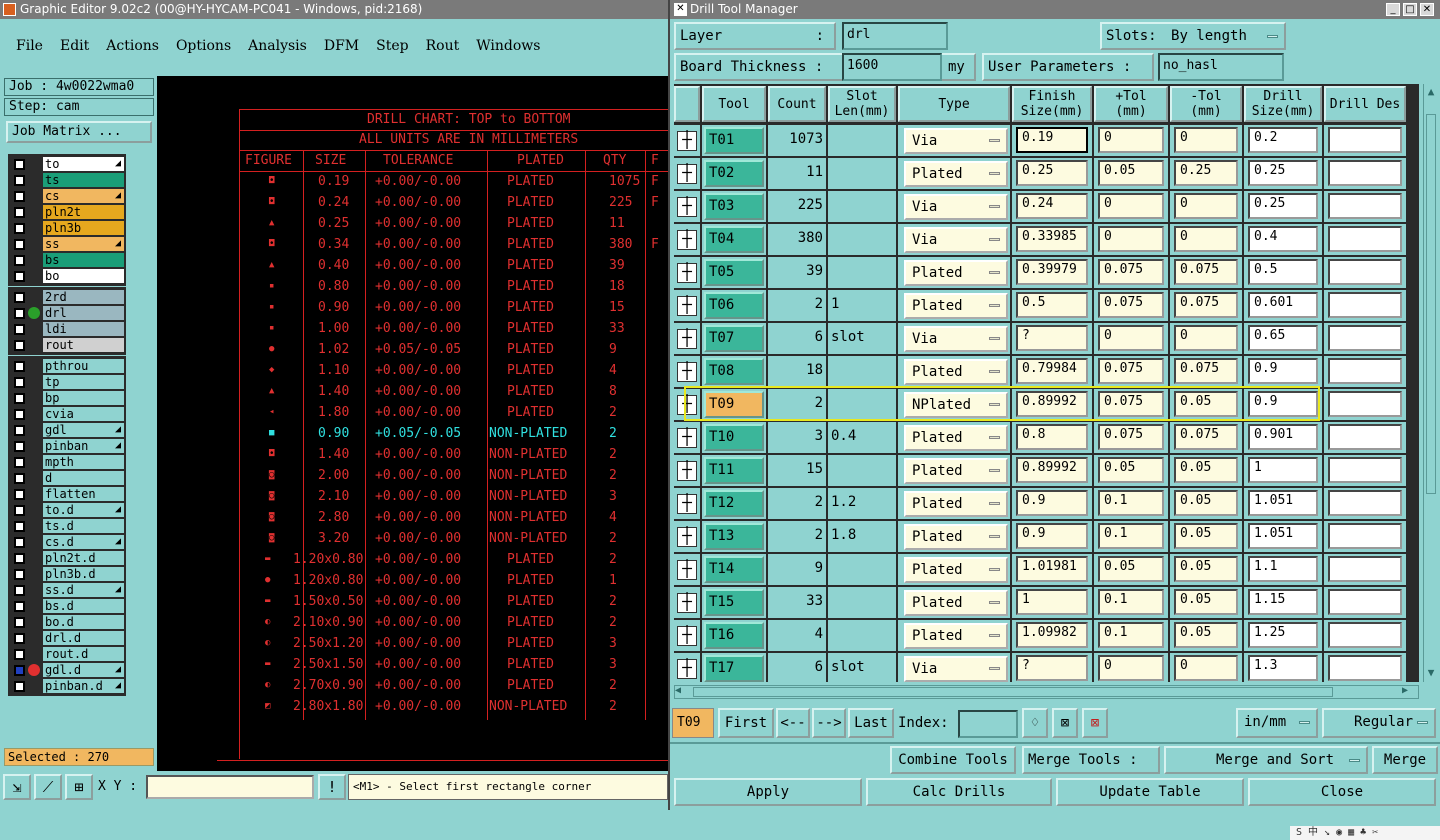  What do you see at coordinates (1052, 404) in the screenshot?
I see `tool-finish-input: 0.89992` at bounding box center [1052, 404].